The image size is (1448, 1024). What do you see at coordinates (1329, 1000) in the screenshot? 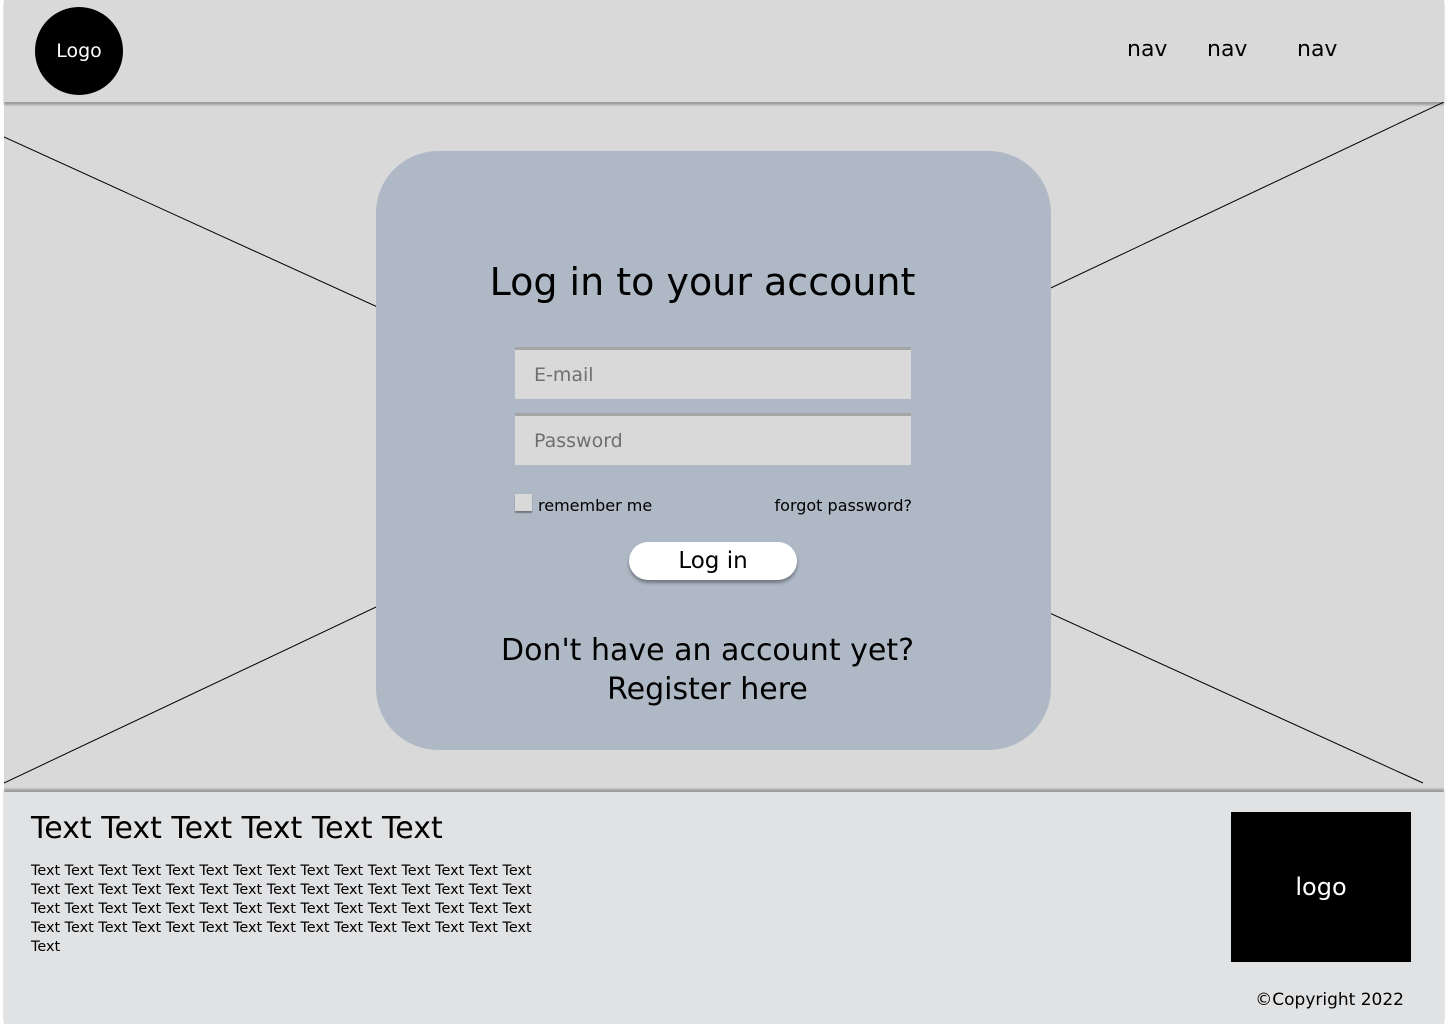
I see `copyright-text: ©Copyright 2022` at bounding box center [1329, 1000].